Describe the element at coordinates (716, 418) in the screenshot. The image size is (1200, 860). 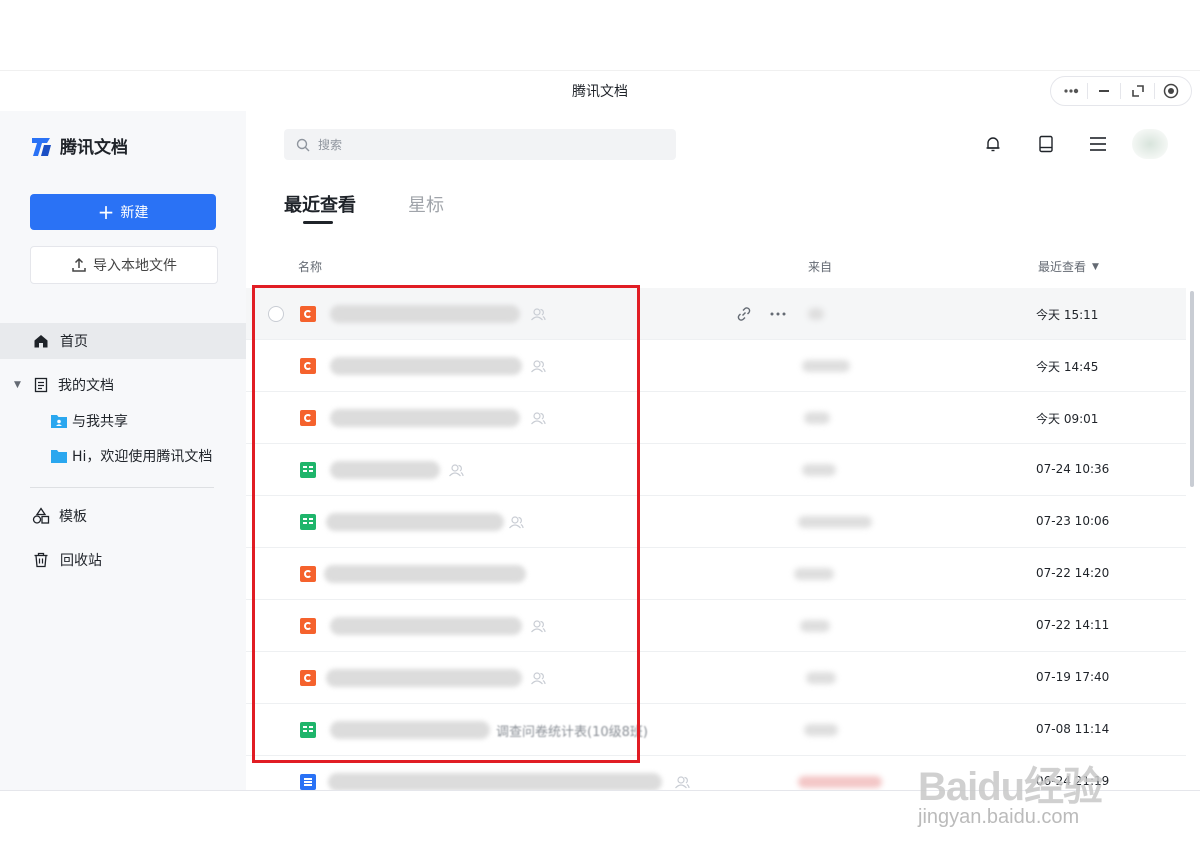
I see `table-row: 今天 09:01` at that location.